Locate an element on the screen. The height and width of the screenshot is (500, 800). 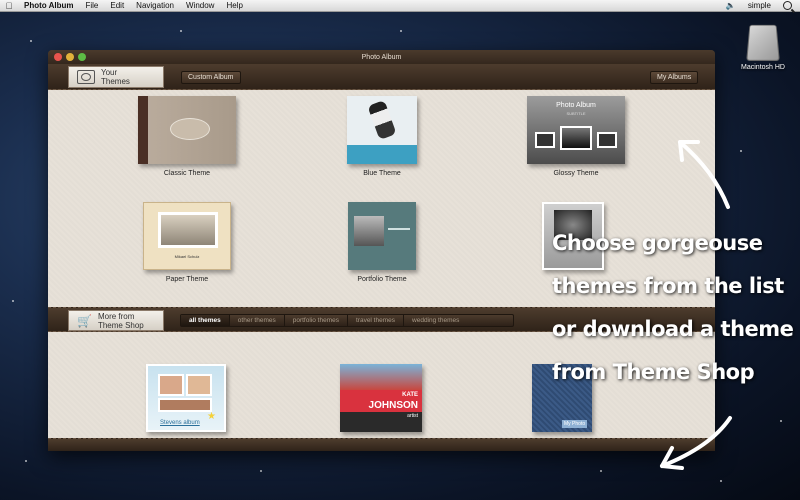
theme-shop-line1: More from is located at coordinates (116, 316).